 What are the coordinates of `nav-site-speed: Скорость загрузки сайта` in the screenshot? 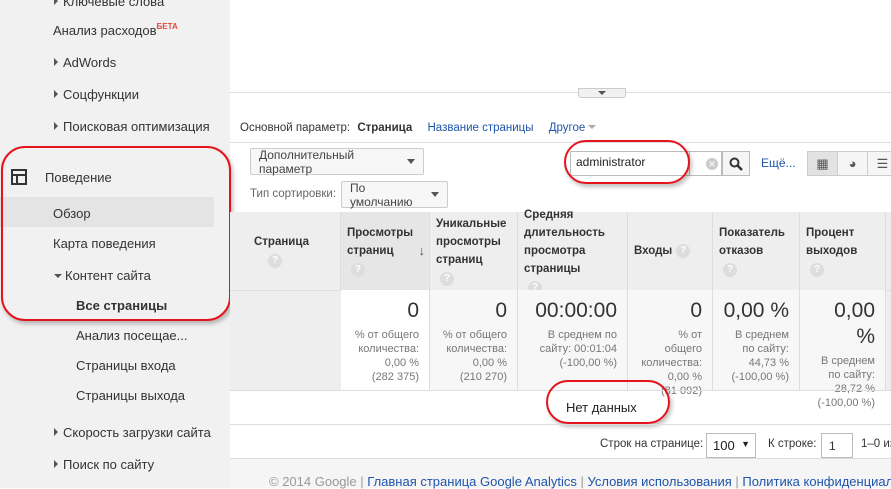 It's located at (132, 432).